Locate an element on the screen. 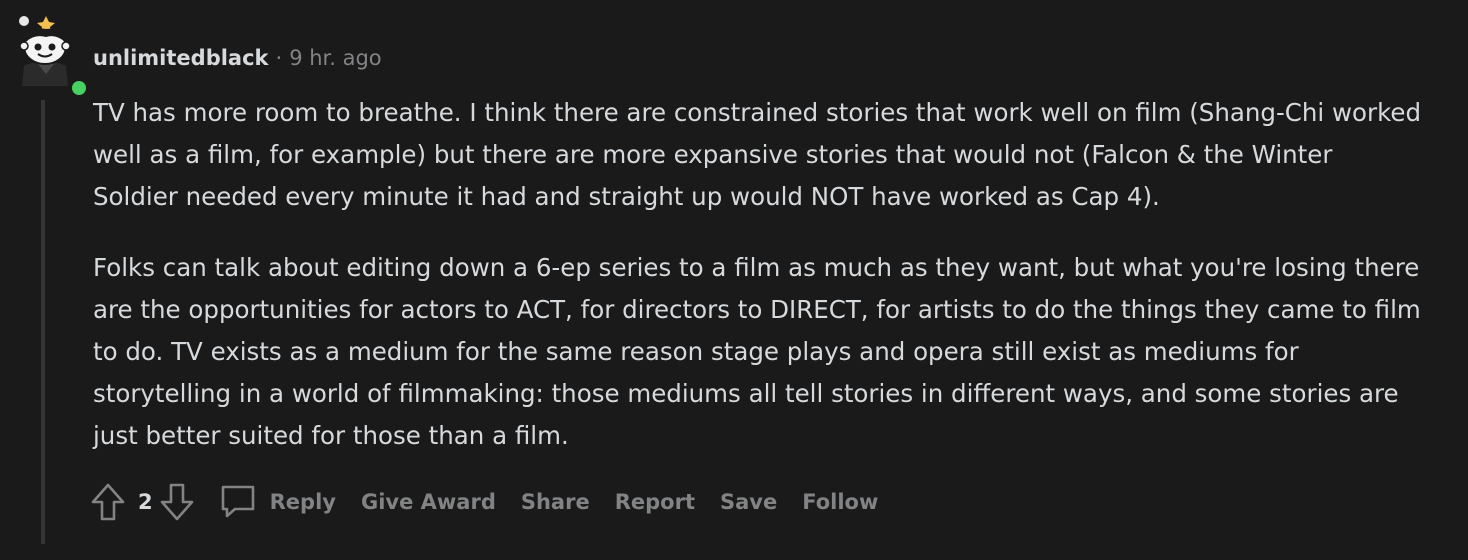  comment-meta: unlimitedblack · 9 hr. ago is located at coordinates (237, 58).